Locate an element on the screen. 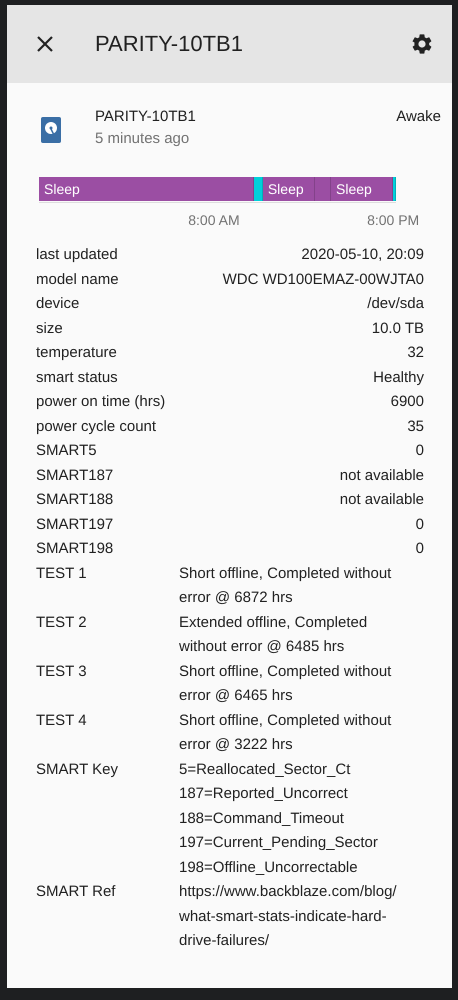 The height and width of the screenshot is (1000, 458). attribute-value: 2020-05-10, 20:09 is located at coordinates (362, 255).